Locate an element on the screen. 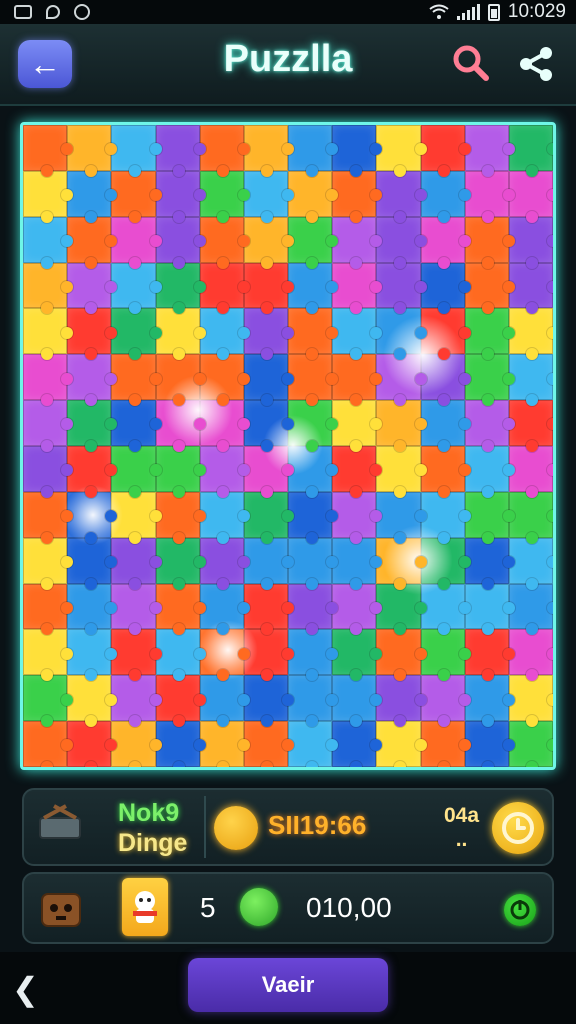 The width and height of the screenshot is (576, 1024). share-button is located at coordinates (536, 64).